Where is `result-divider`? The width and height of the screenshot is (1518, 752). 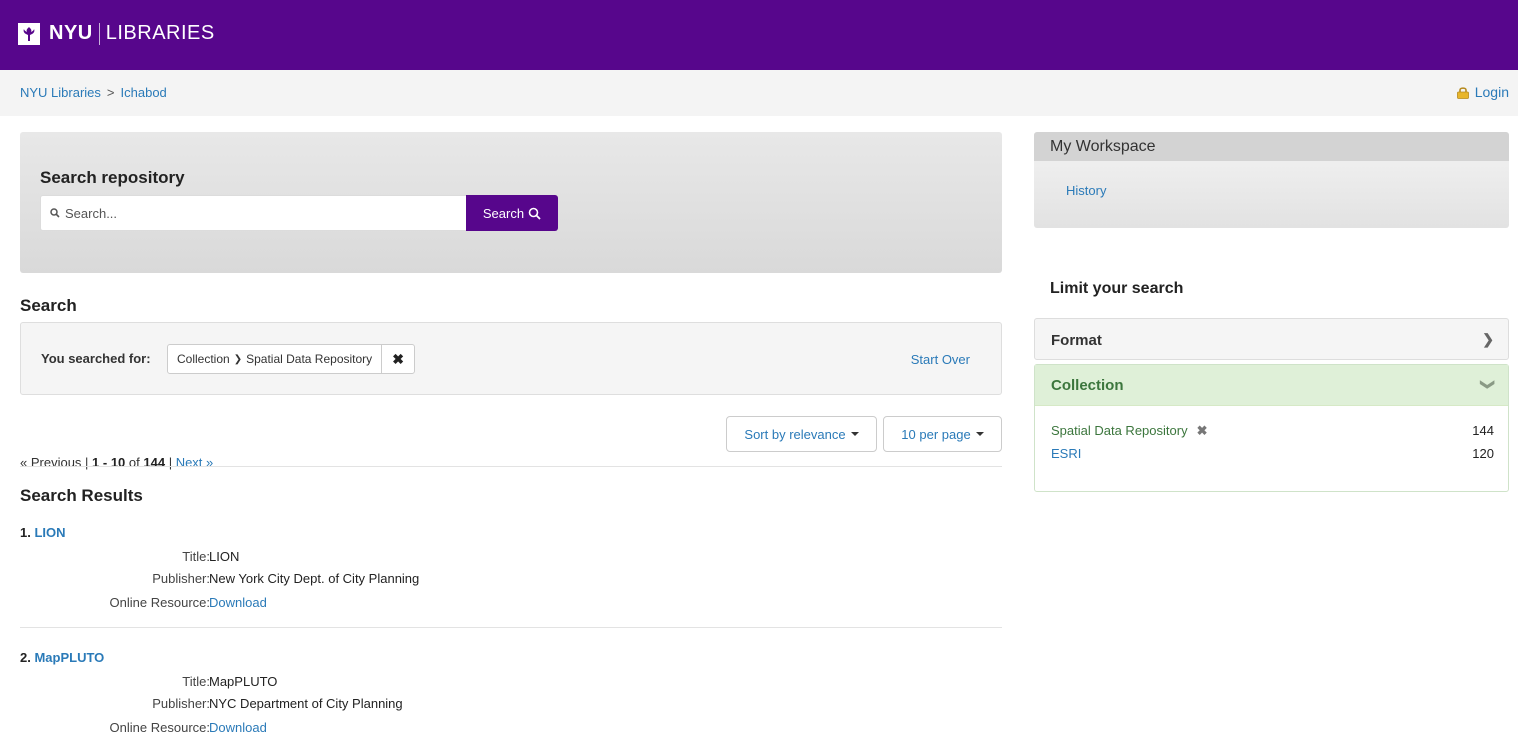 result-divider is located at coordinates (511, 627).